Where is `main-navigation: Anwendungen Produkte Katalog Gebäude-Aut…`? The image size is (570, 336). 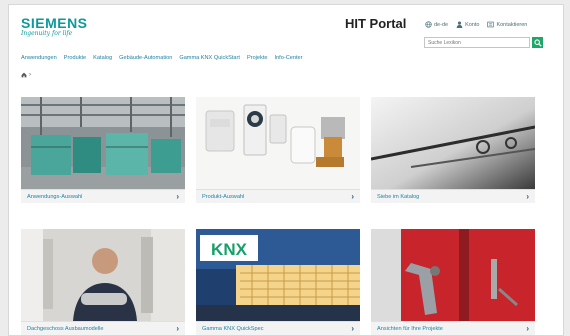 main-navigation: Anwendungen Produkte Katalog Gebäude-Aut… is located at coordinates (161, 58).